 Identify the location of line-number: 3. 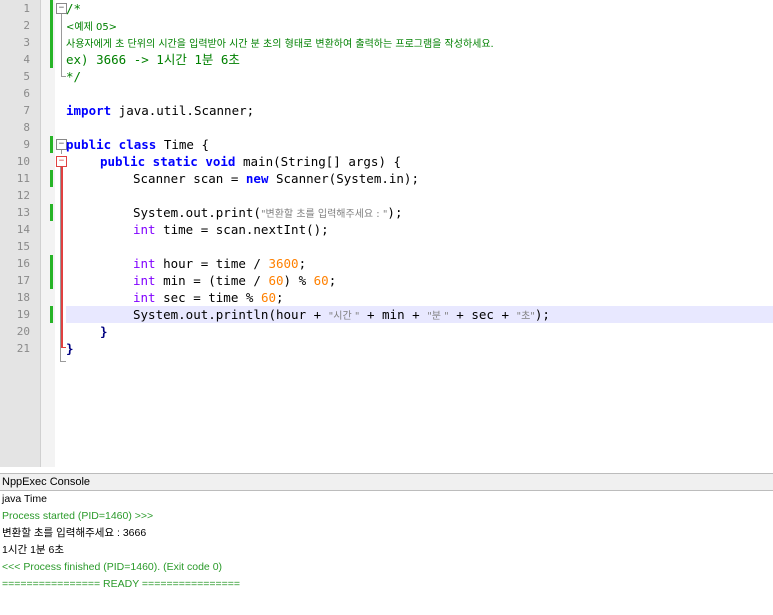
(26, 42).